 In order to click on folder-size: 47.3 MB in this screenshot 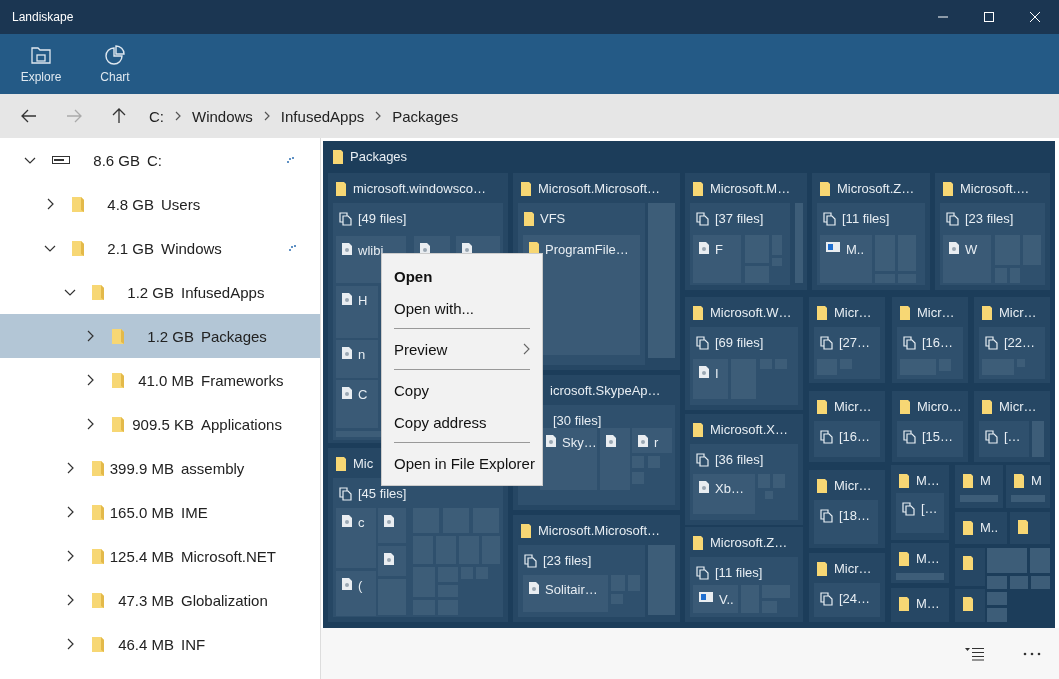, I will do `click(145, 600)`.